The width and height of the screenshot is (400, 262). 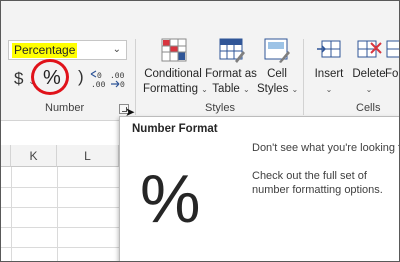 I want to click on percent-style-button: %, so click(x=52, y=78).